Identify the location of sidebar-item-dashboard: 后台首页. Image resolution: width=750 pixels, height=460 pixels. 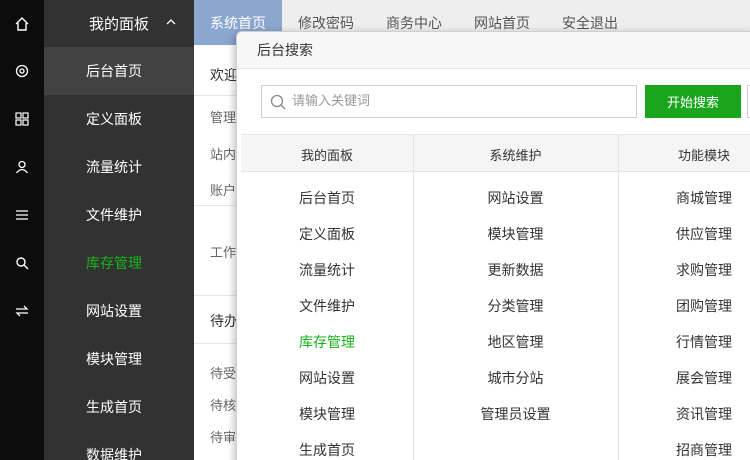
(119, 71).